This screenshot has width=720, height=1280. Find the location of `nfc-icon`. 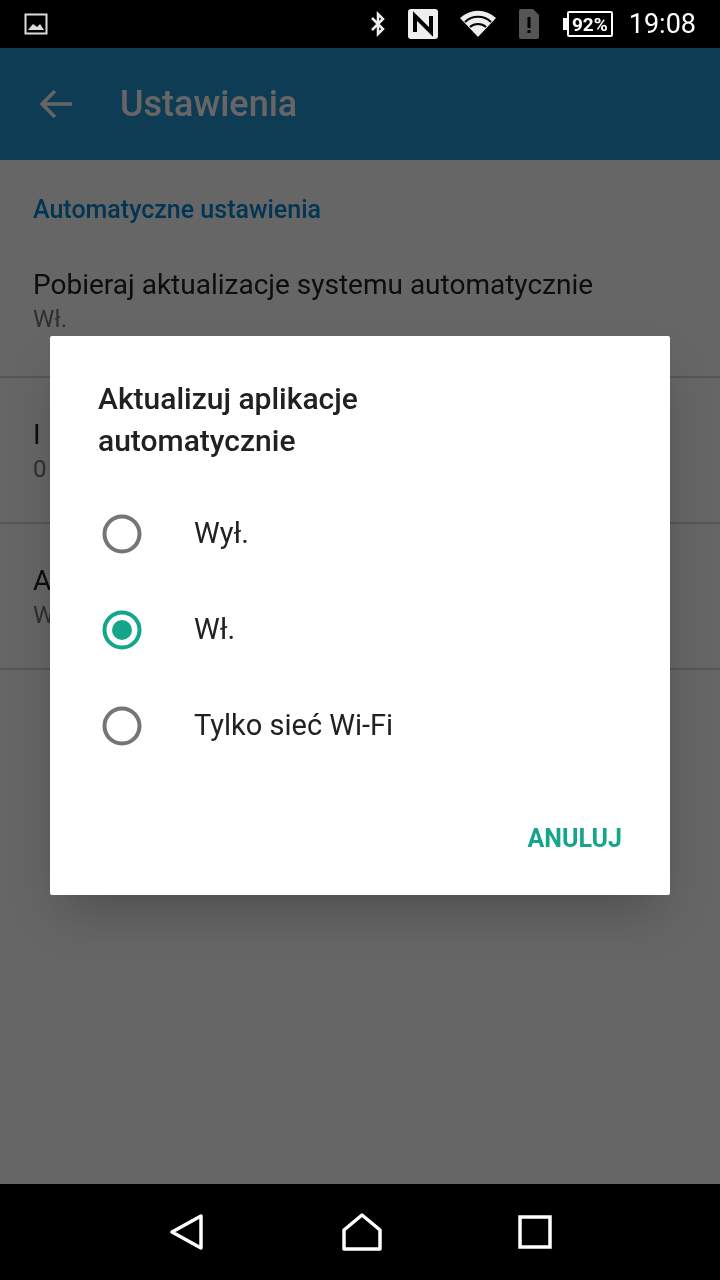

nfc-icon is located at coordinates (422, 24).